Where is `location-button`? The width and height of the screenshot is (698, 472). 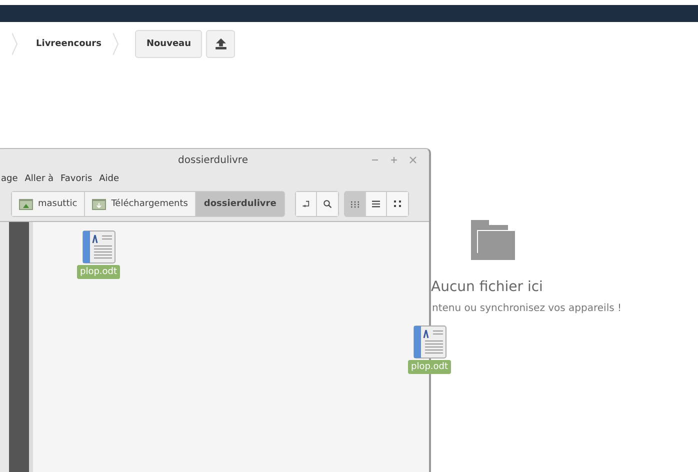
location-button is located at coordinates (307, 204).